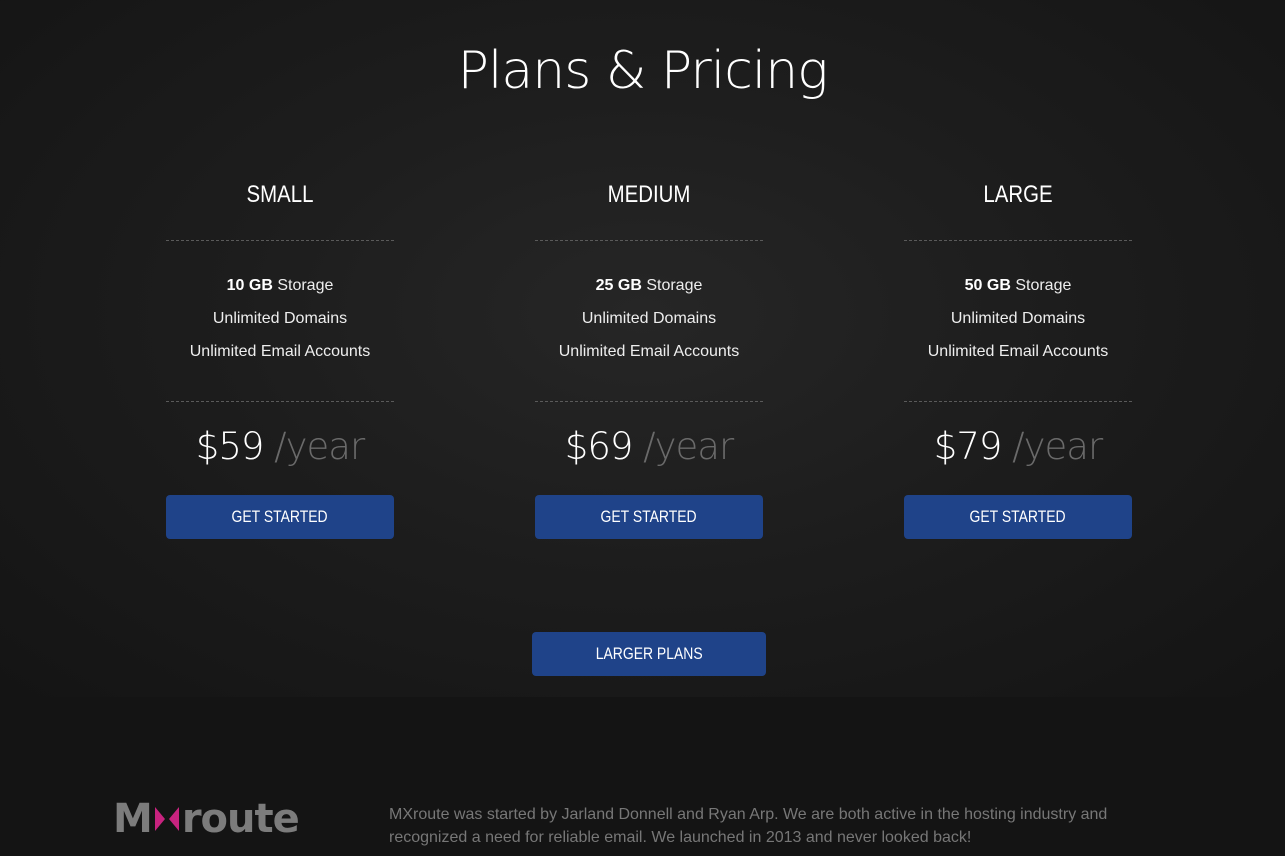  I want to click on storage-amount: 25 GB, so click(618, 285).